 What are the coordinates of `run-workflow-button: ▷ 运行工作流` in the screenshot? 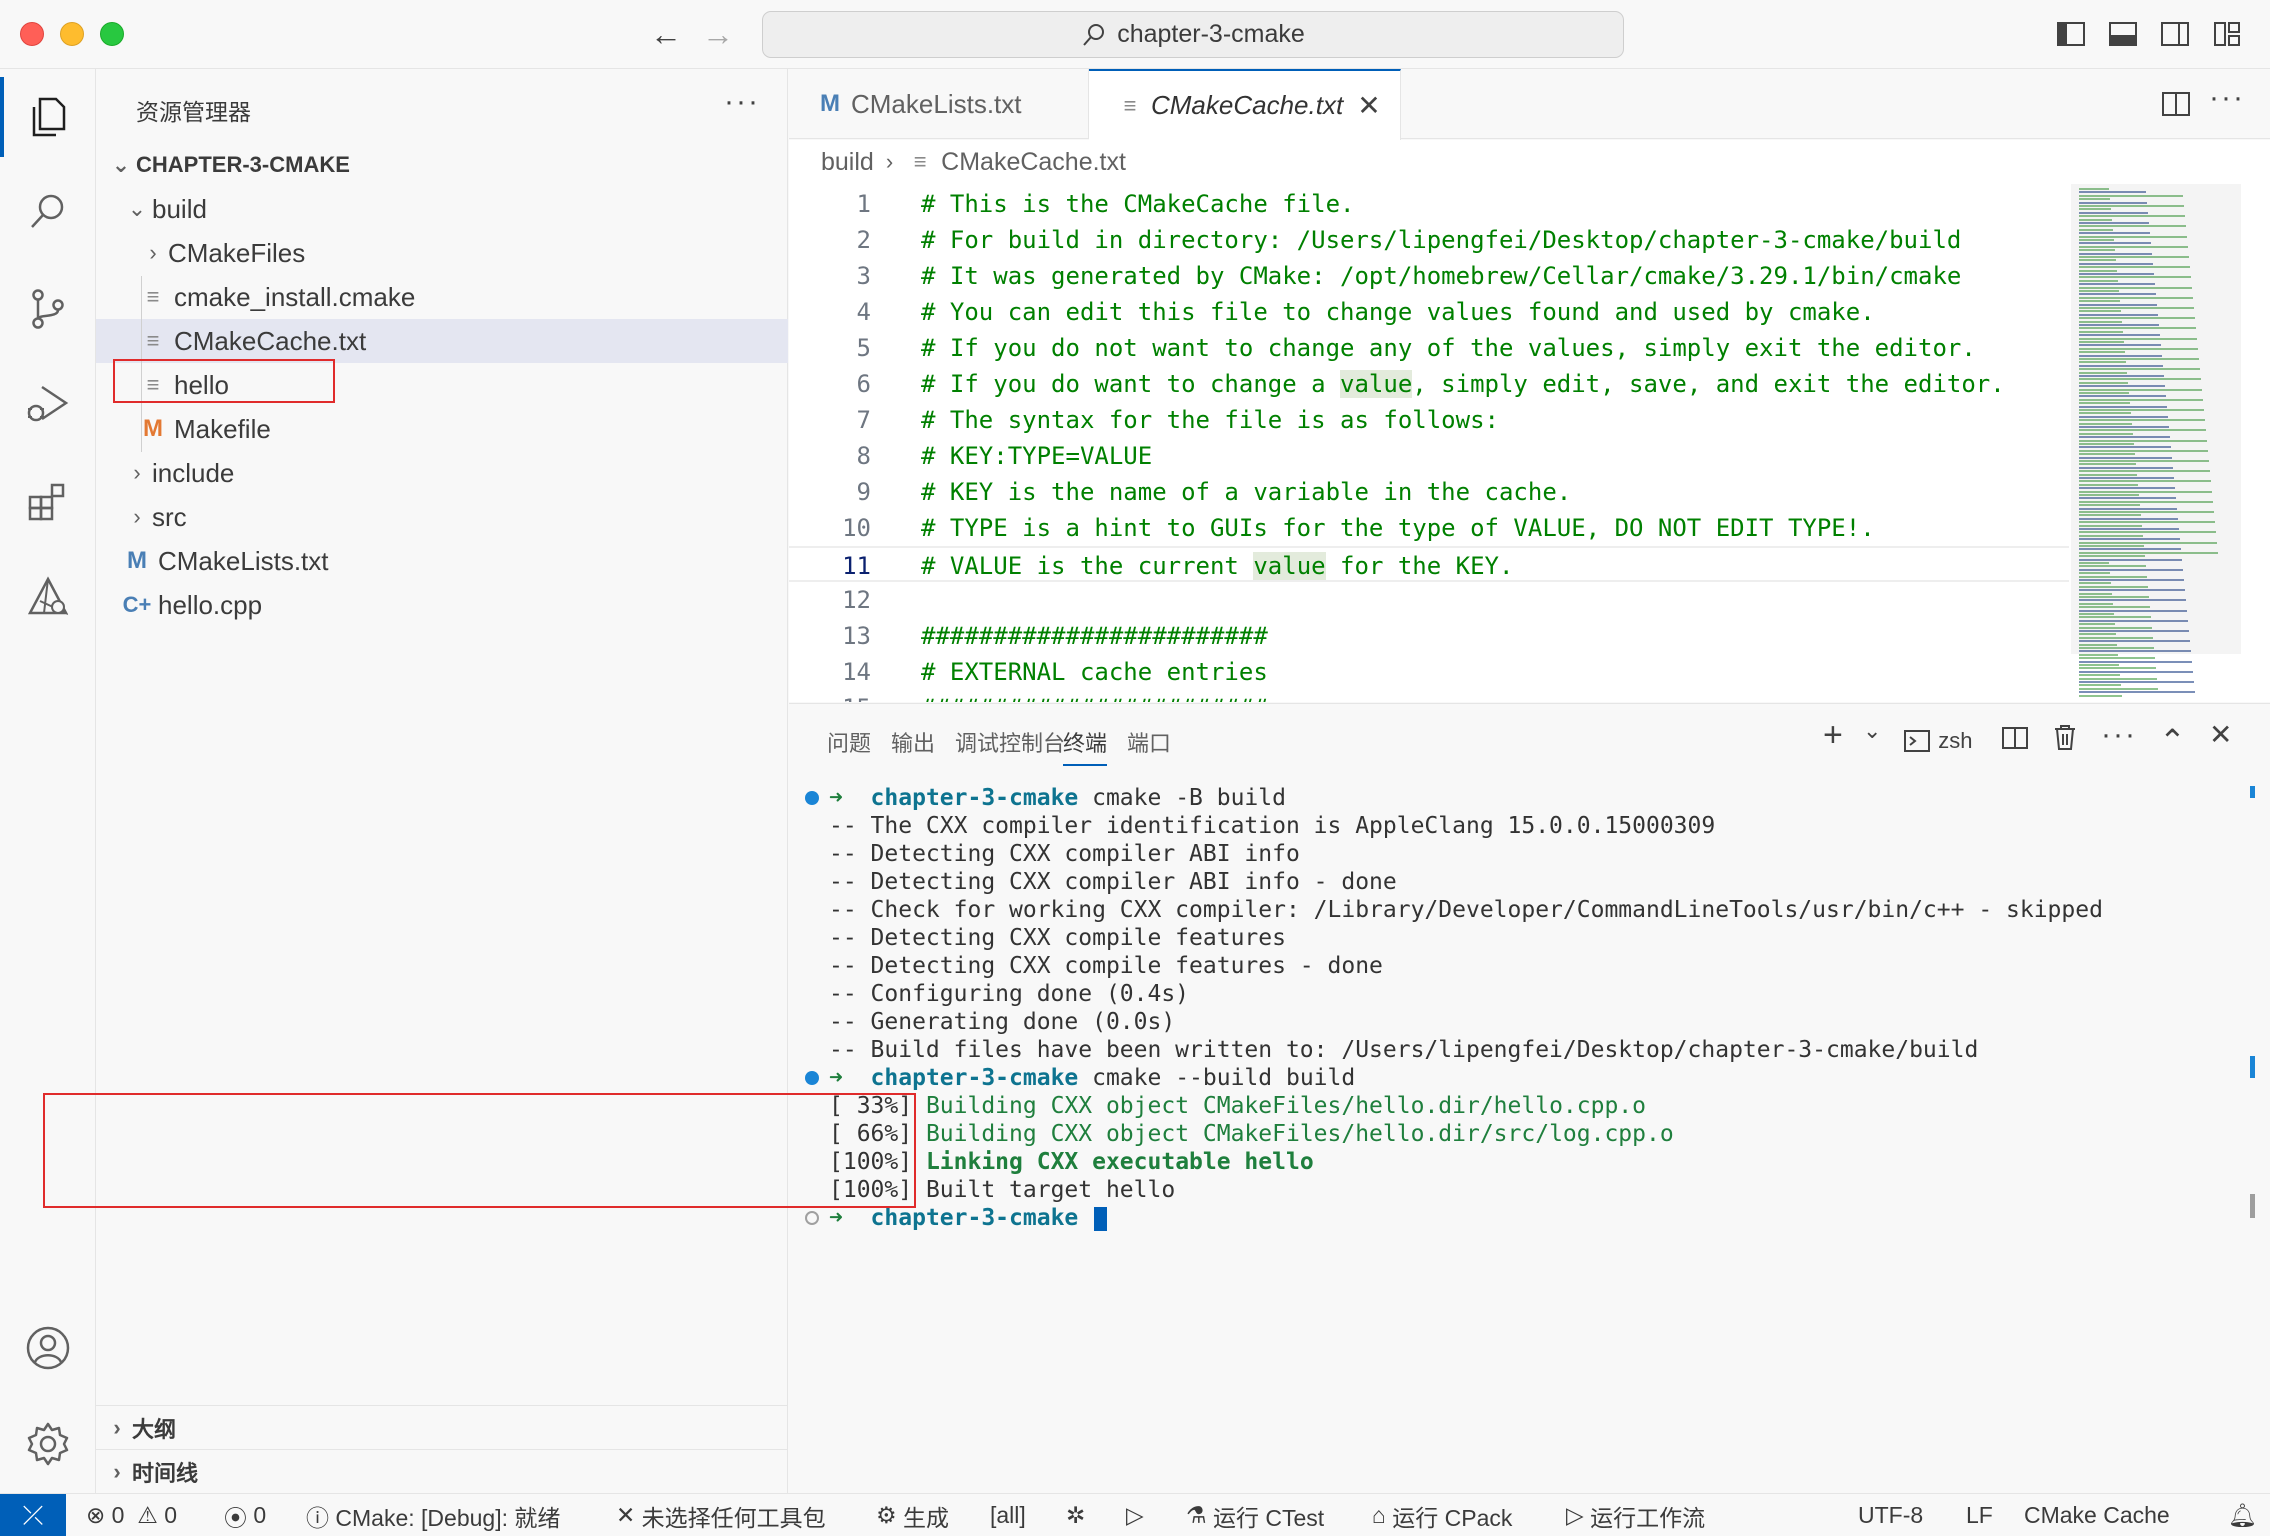 It's located at (1635, 1515).